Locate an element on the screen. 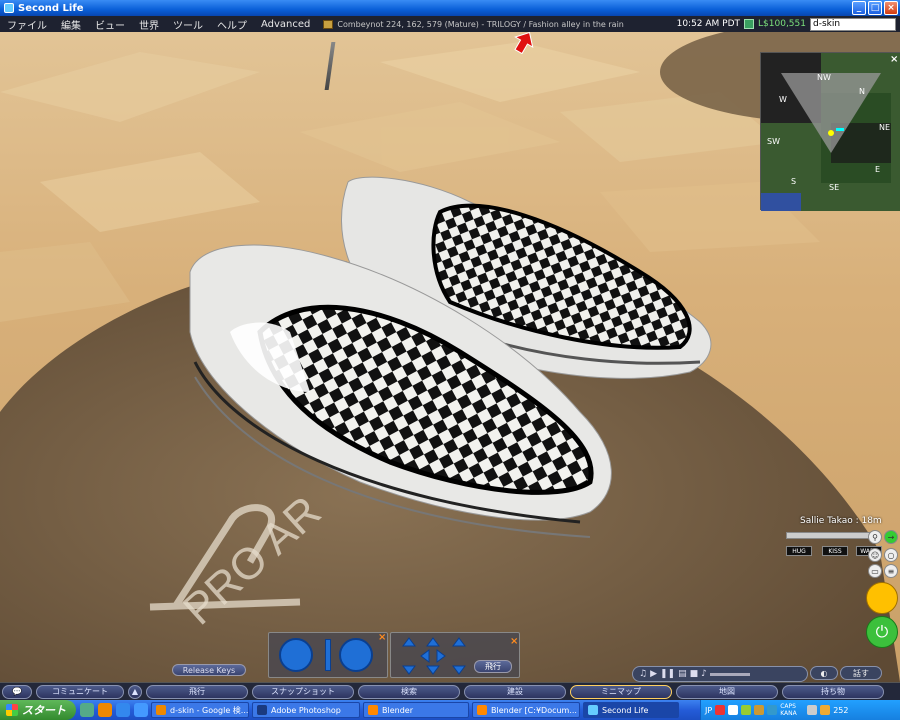 This screenshot has width=900, height=720. task-second-life: Second Life is located at coordinates (631, 710).